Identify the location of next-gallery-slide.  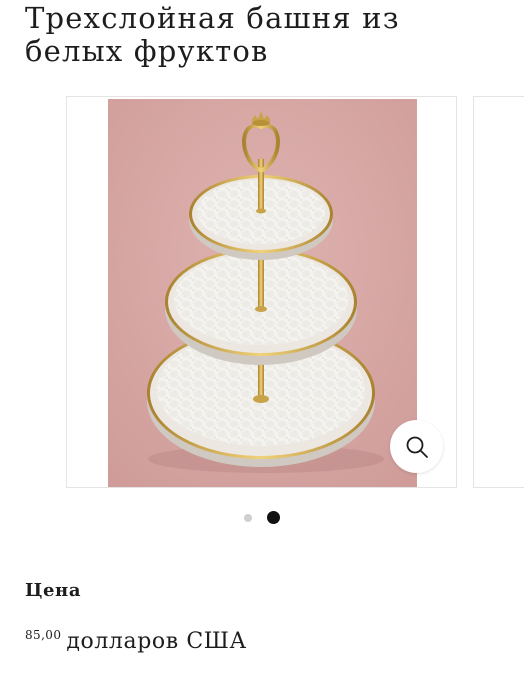
(498, 292).